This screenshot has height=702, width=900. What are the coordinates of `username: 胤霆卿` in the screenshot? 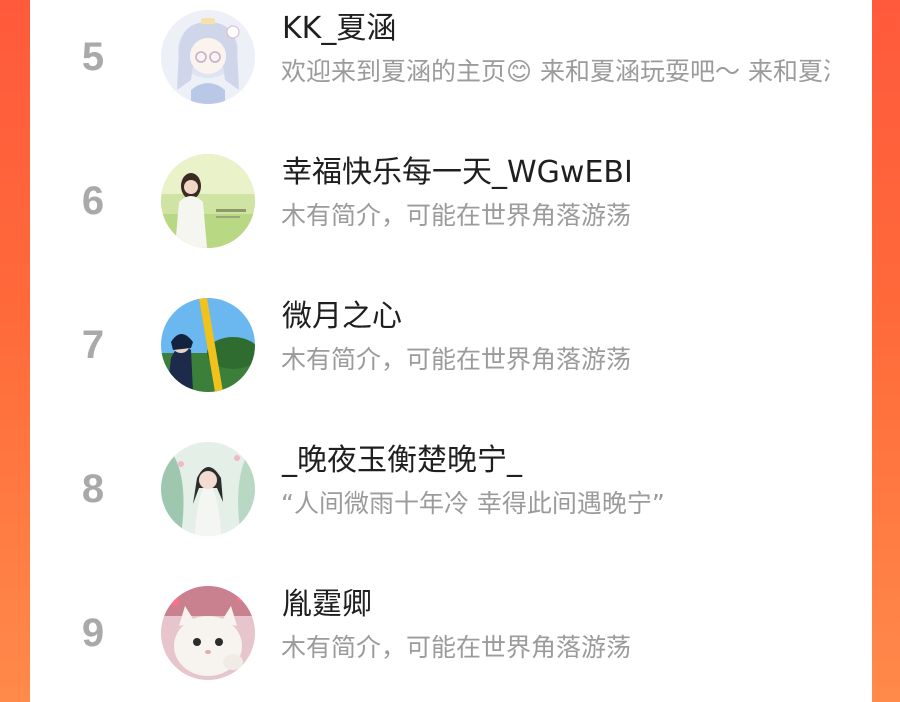 It's located at (327, 605).